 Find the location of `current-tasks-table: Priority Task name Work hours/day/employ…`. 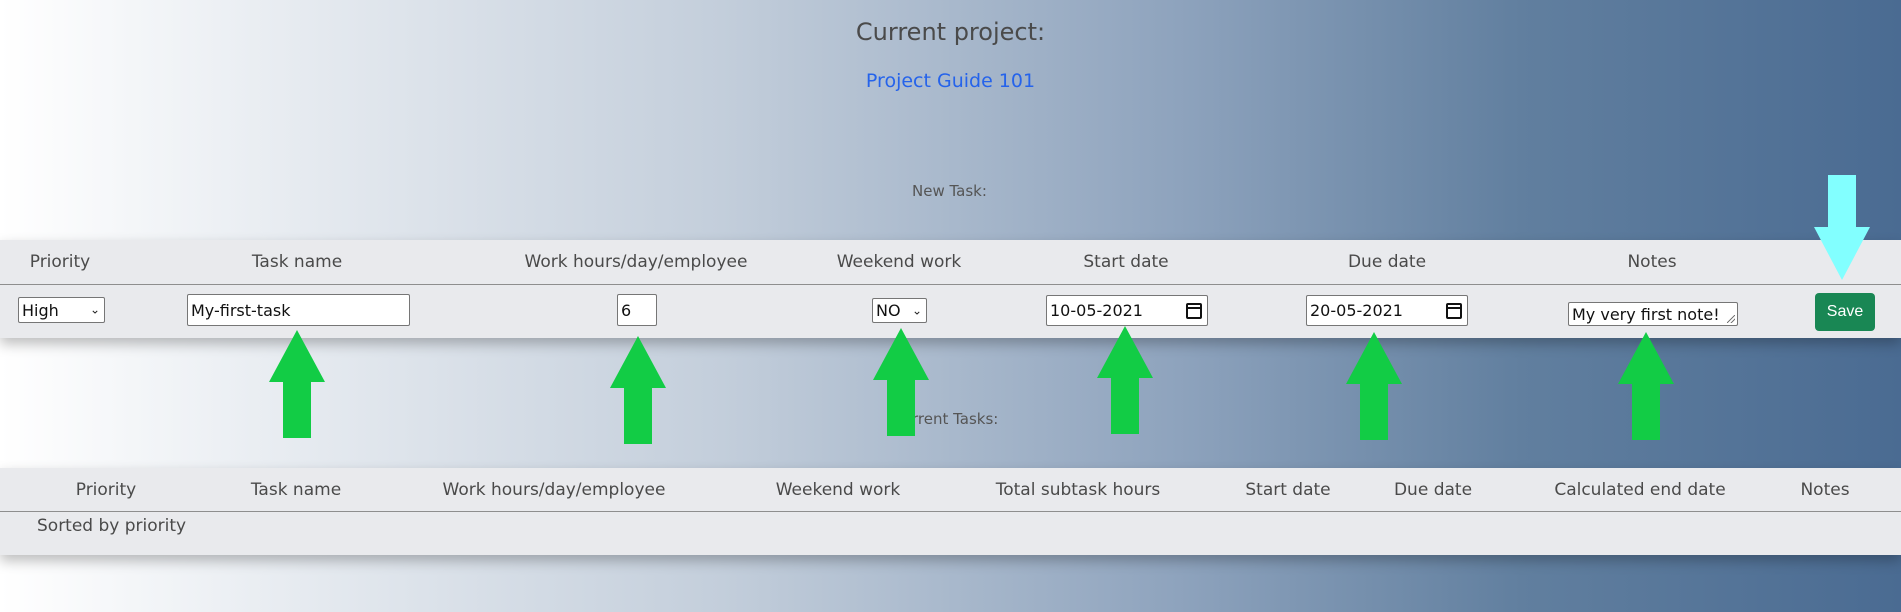

current-tasks-table: Priority Task name Work hours/day/employ… is located at coordinates (950, 511).